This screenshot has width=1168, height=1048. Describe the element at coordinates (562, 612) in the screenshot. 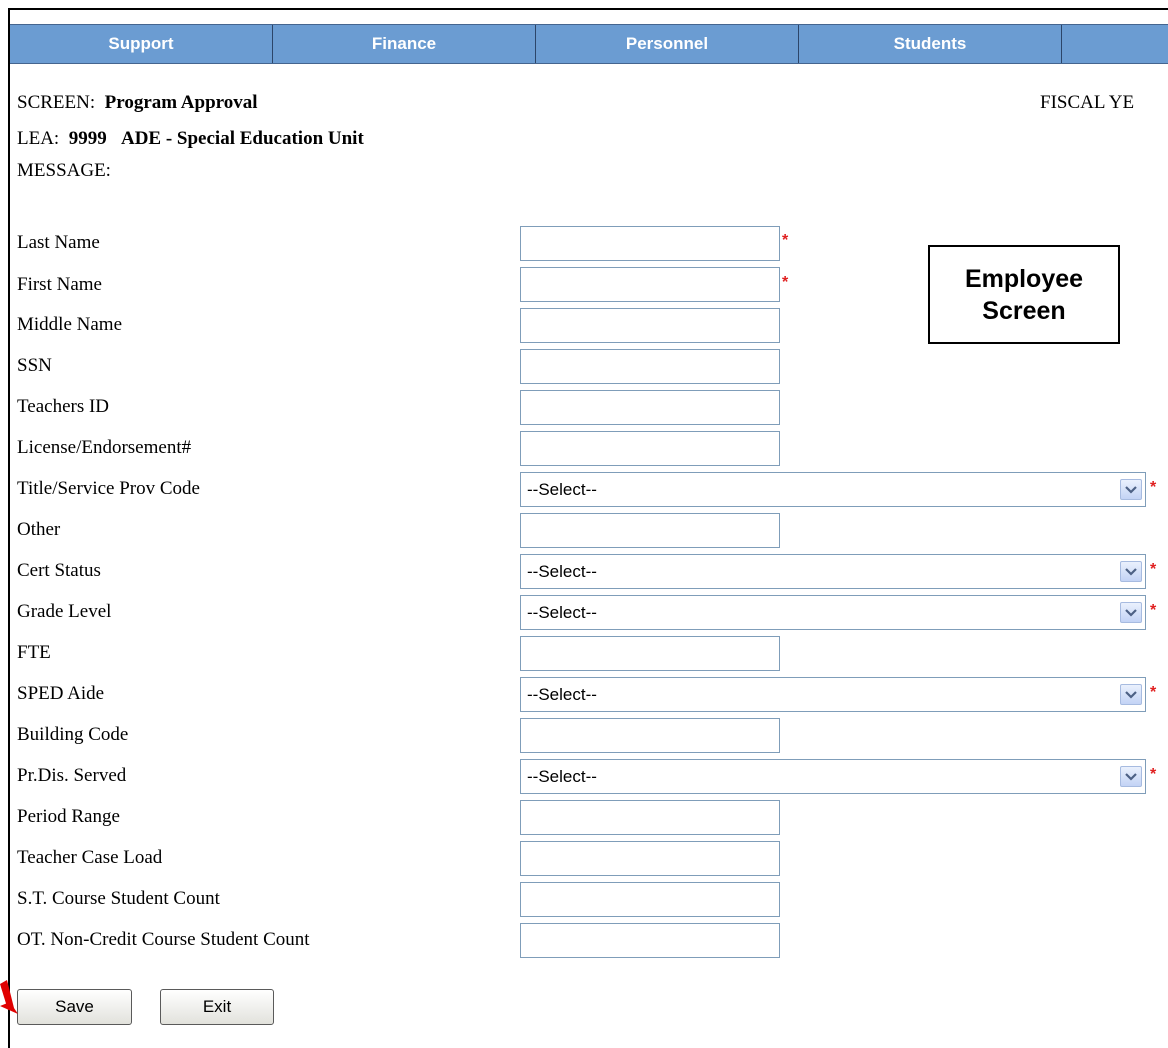

I see `grade-level-selected: --Select--` at that location.